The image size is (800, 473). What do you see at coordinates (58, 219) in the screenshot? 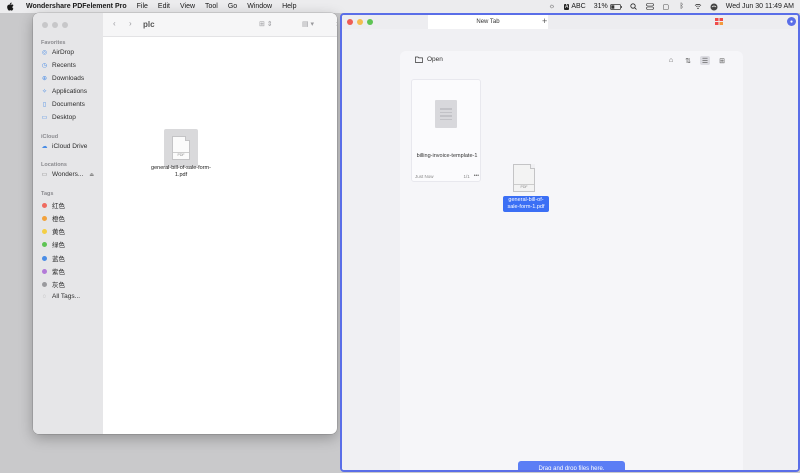
I see `sidebar-item-label: 橙色` at bounding box center [58, 219].